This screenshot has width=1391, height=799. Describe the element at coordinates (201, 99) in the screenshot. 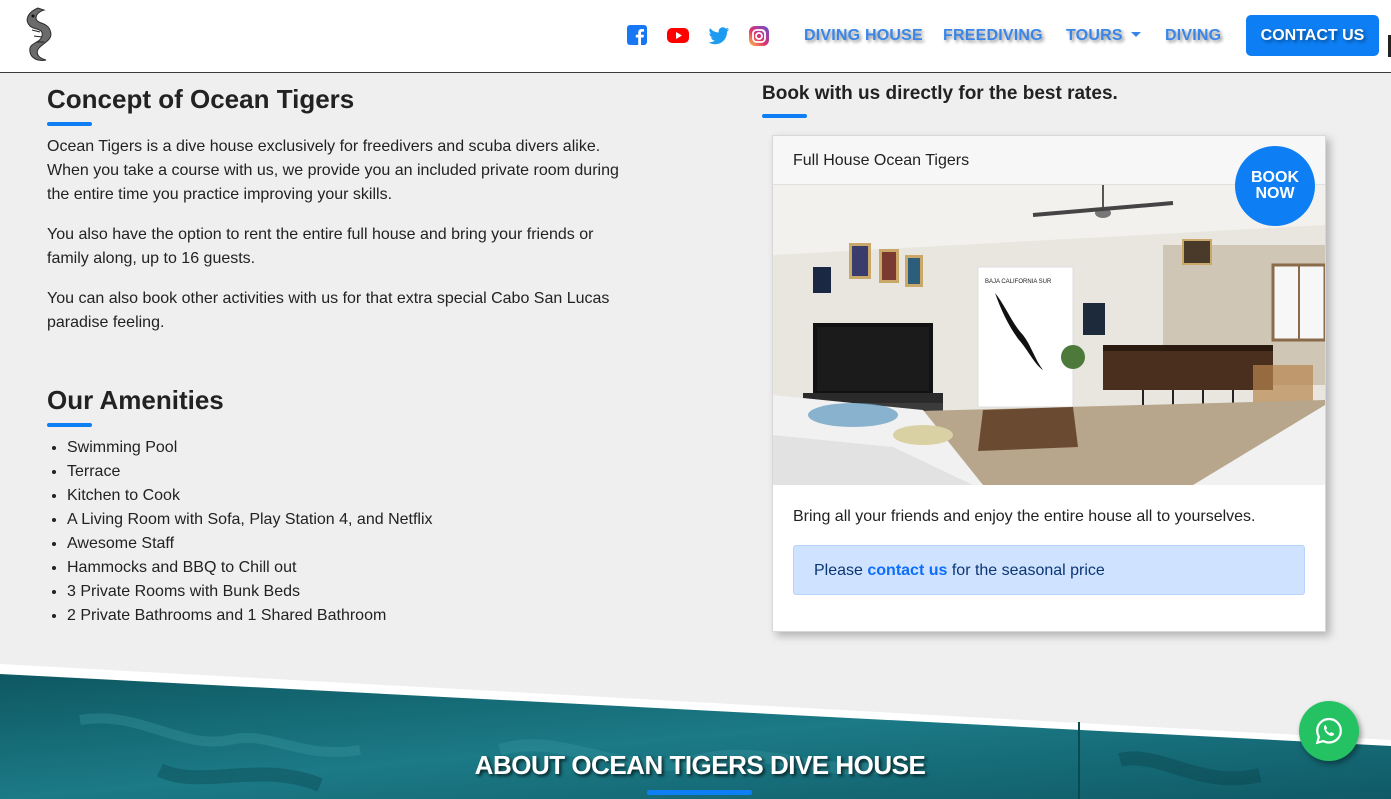

I see `concept-title: Concept of Ocean Tigers` at that location.